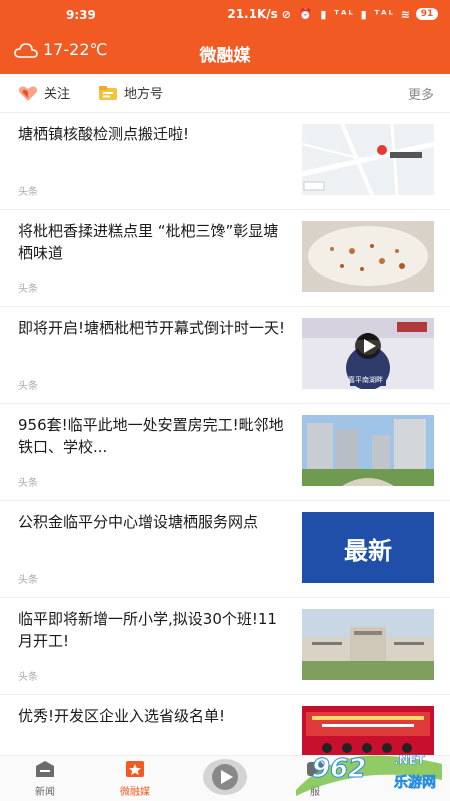  I want to click on video-thumbnail: 嘉平南湖畔, so click(368, 353).